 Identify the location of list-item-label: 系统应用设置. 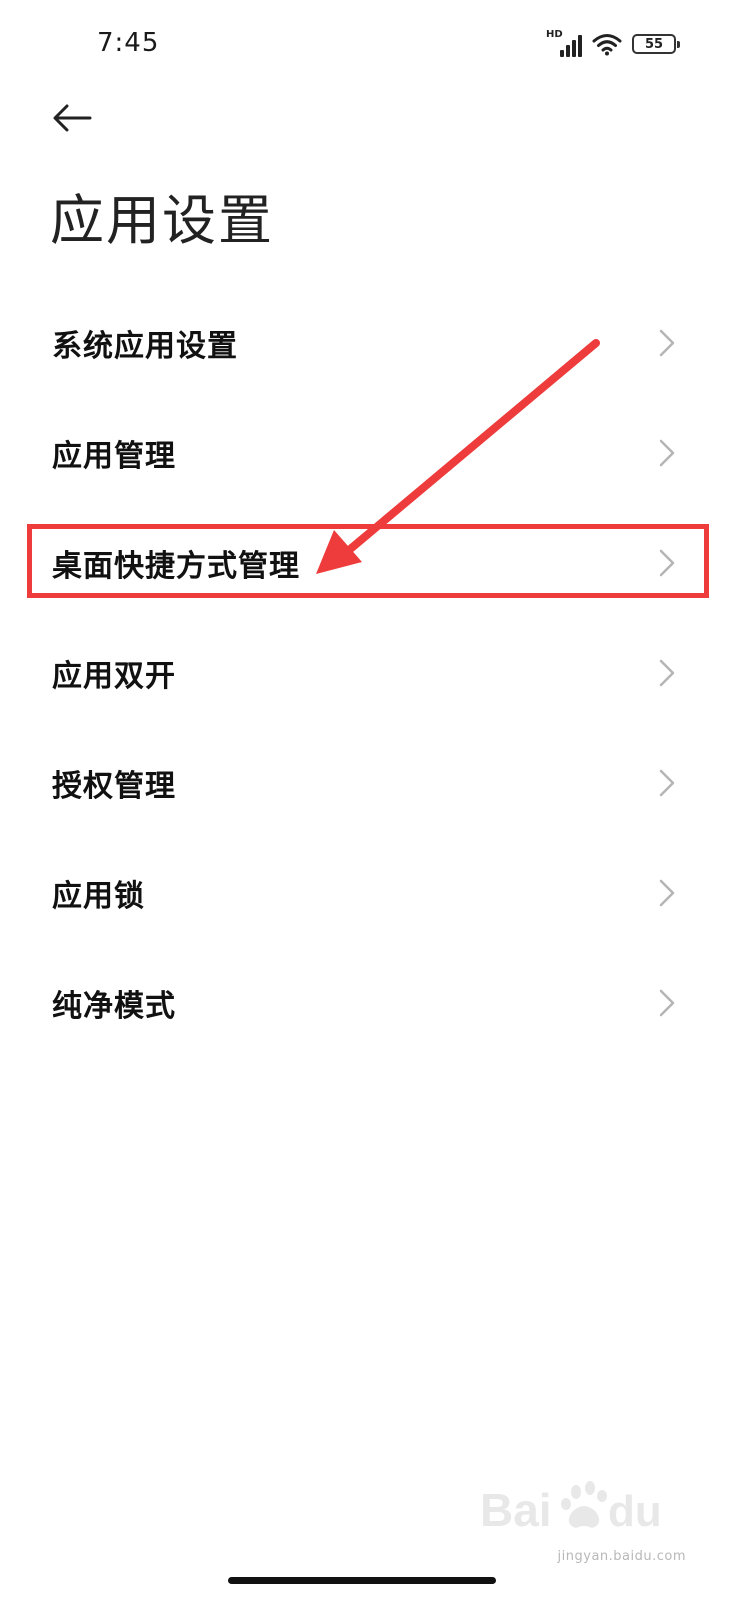
(145, 346).